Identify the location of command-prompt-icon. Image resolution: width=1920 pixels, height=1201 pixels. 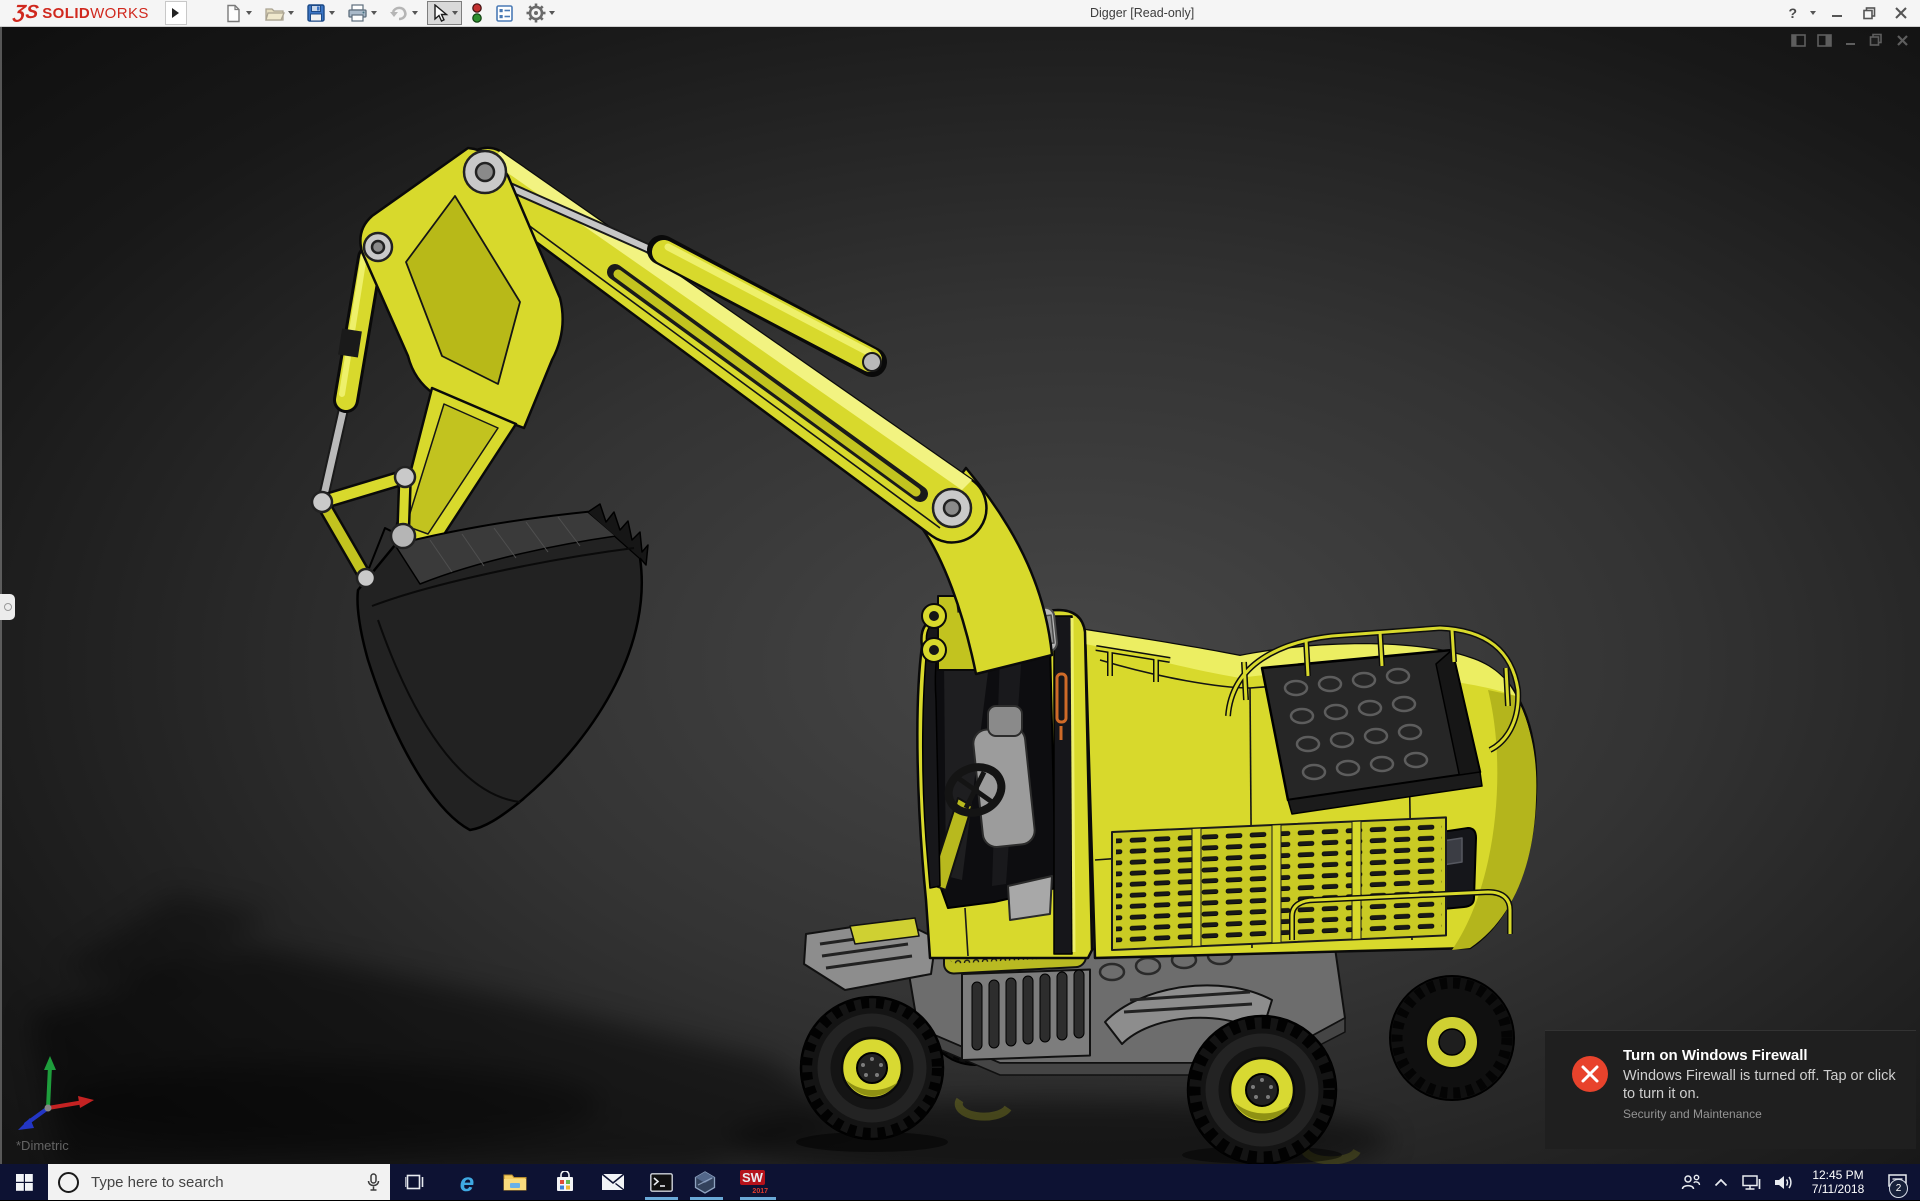
(661, 1182).